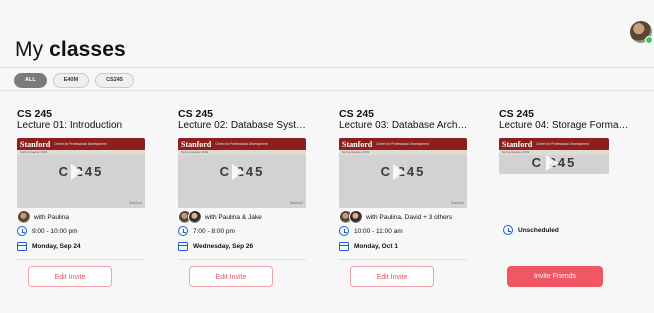 This screenshot has height=313, width=654. Describe the element at coordinates (376, 246) in the screenshot. I see `date-text: Monday, Oct 1` at that location.